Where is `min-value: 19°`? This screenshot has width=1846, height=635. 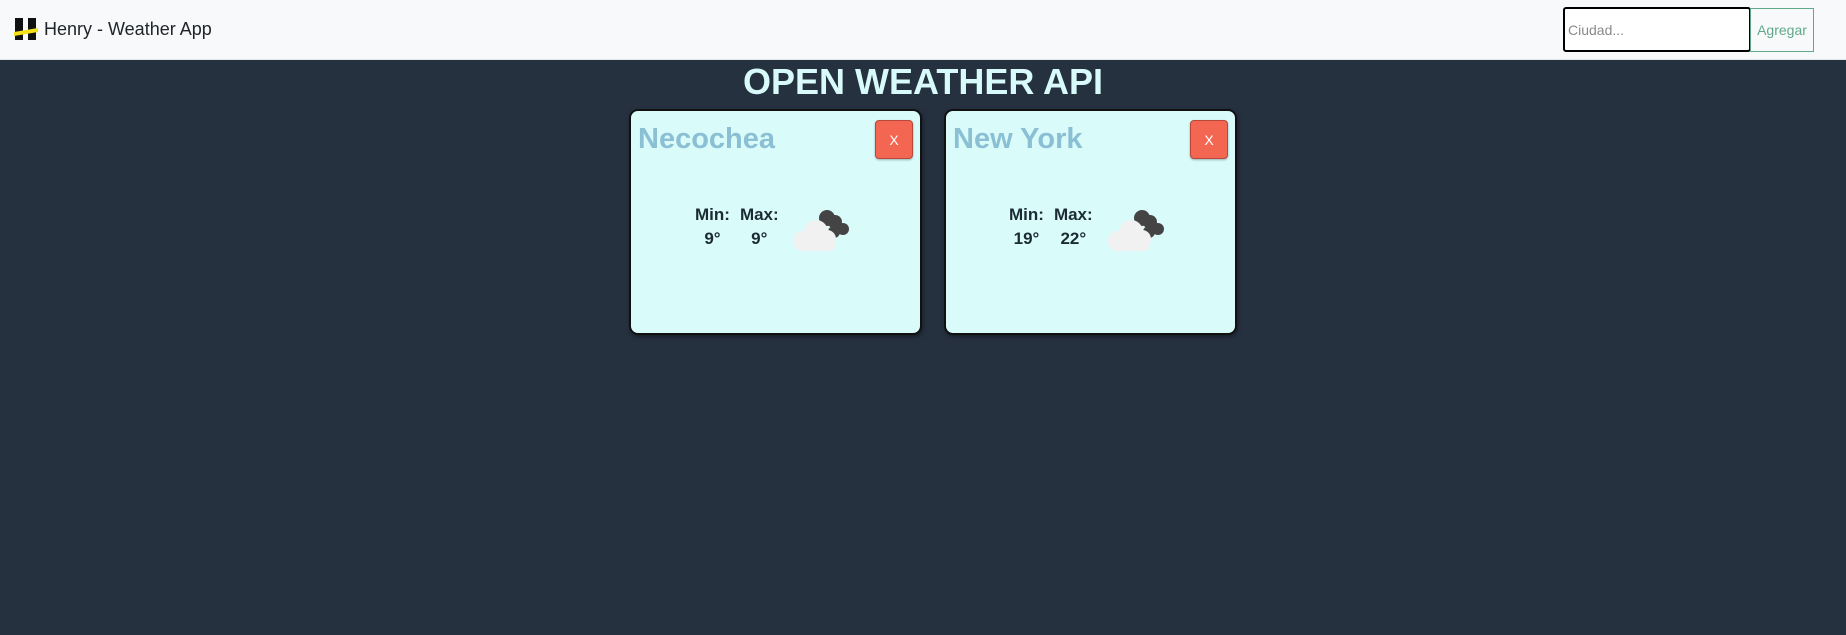 min-value: 19° is located at coordinates (1026, 238).